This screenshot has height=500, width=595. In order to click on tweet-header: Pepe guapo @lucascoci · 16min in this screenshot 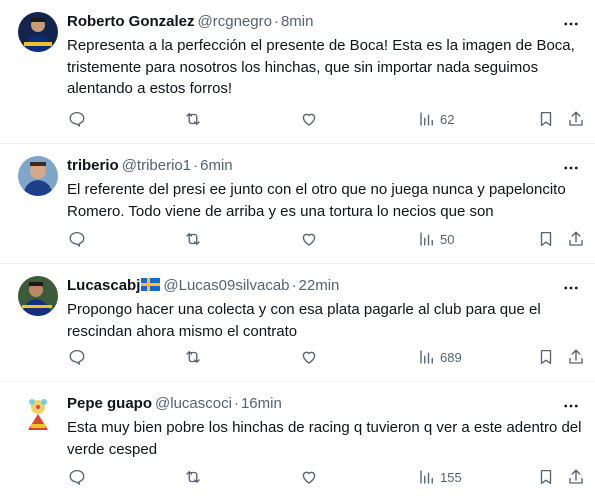, I will do `click(174, 404)`.